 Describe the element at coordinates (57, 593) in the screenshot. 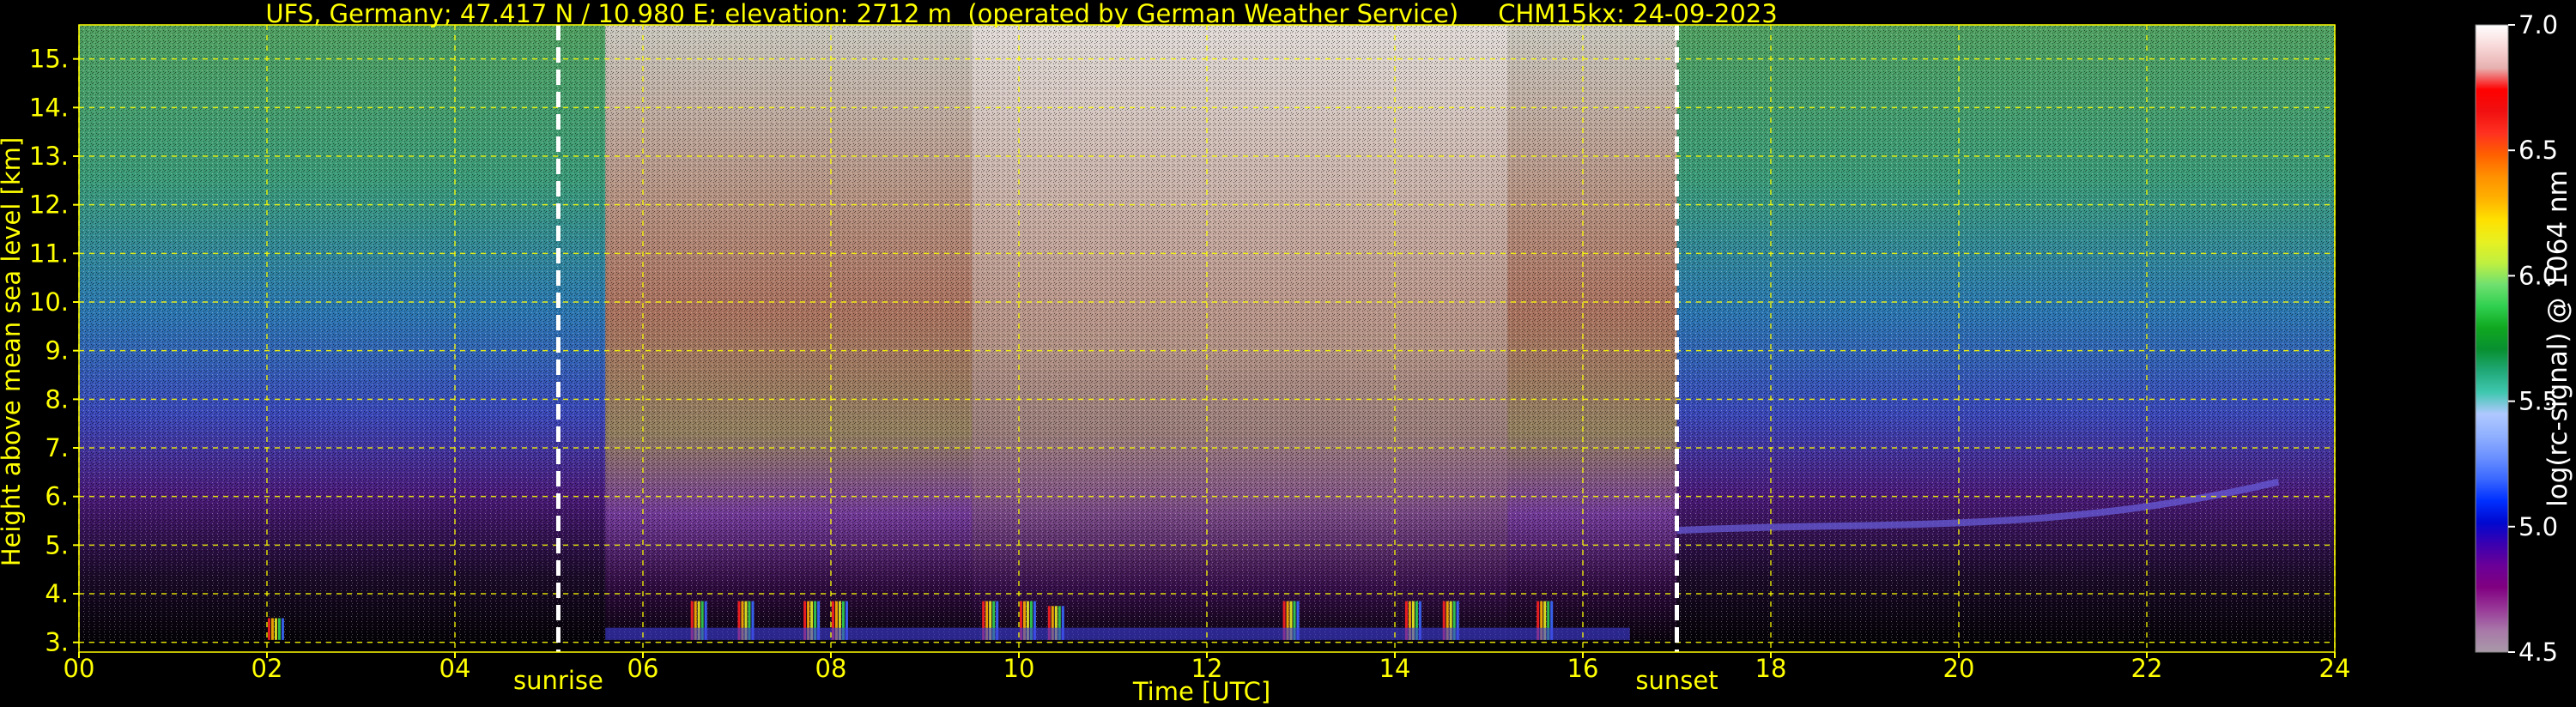

I see `y-tick-label: 4.` at that location.